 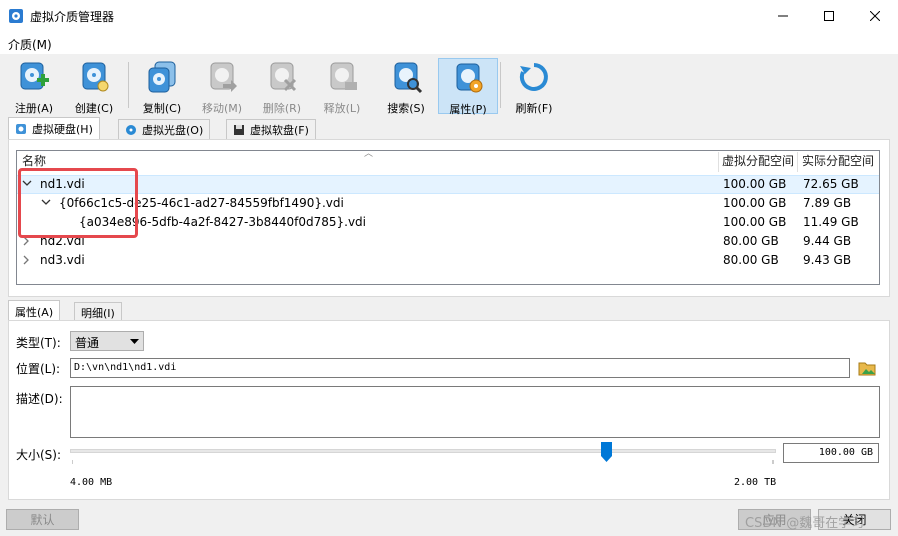 I want to click on menu-medium: 介质(M), so click(x=30, y=44).